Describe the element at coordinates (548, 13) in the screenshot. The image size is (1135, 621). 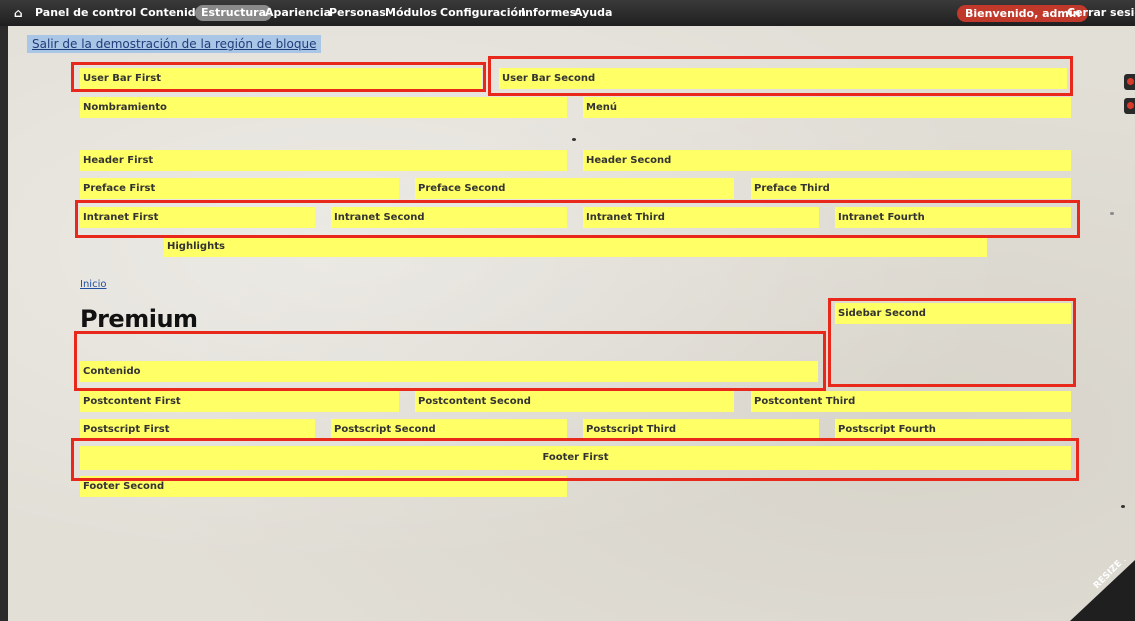
I see `toolbar-item-informes: Informes` at that location.